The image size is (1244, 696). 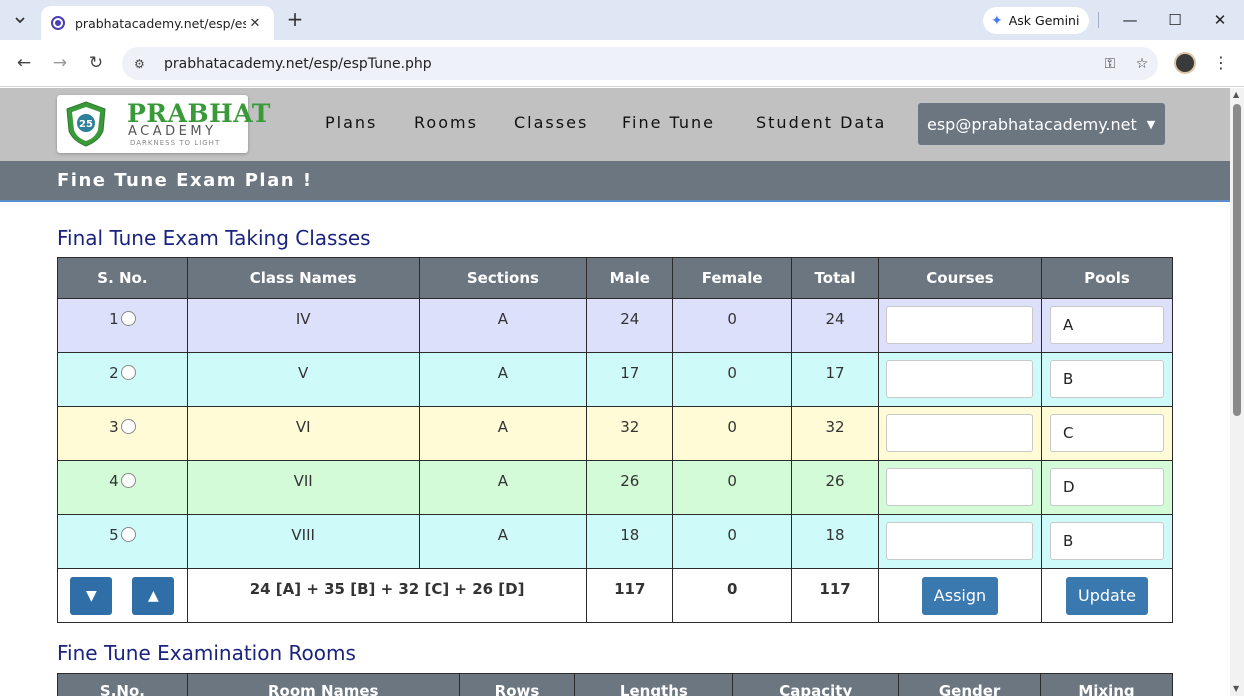 I want to click on table-row: 2 V A 17 0 17 B, so click(x=615, y=379).